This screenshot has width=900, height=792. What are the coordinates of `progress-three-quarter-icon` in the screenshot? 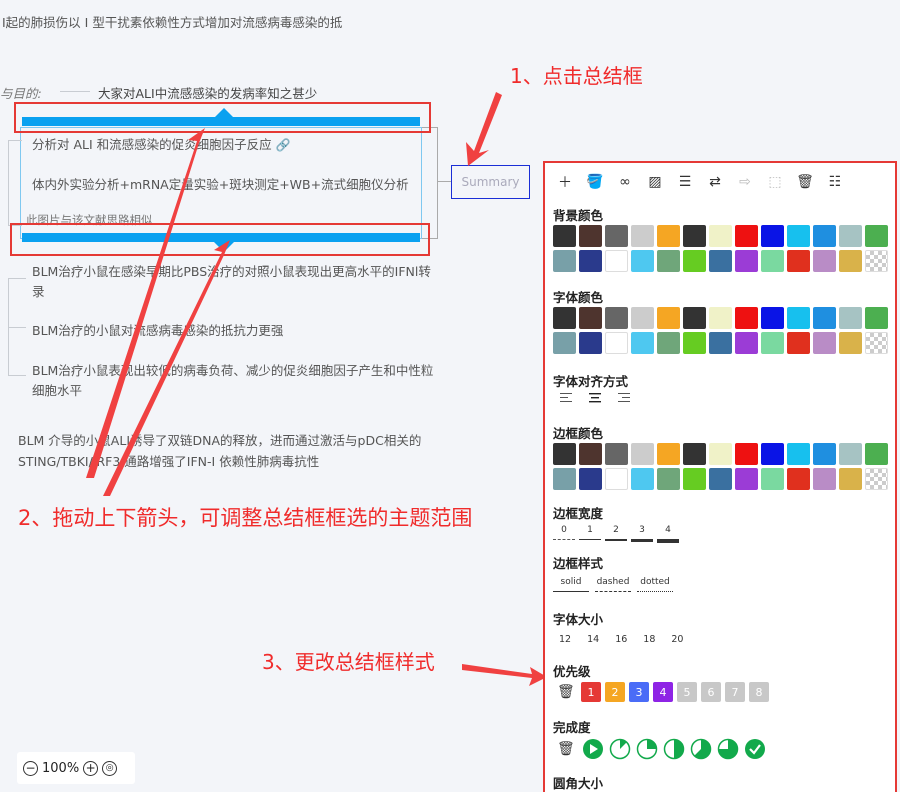 It's located at (728, 749).